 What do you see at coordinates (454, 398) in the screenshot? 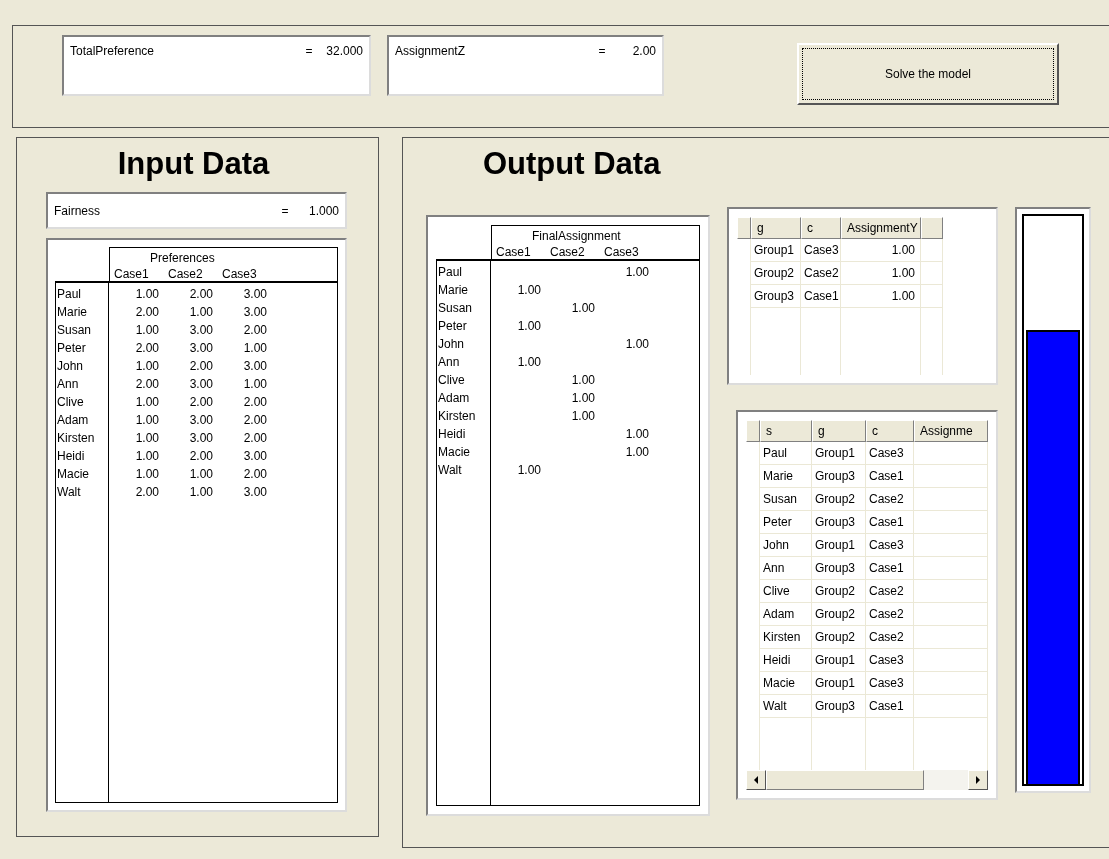
I see `row-label: Adam` at bounding box center [454, 398].